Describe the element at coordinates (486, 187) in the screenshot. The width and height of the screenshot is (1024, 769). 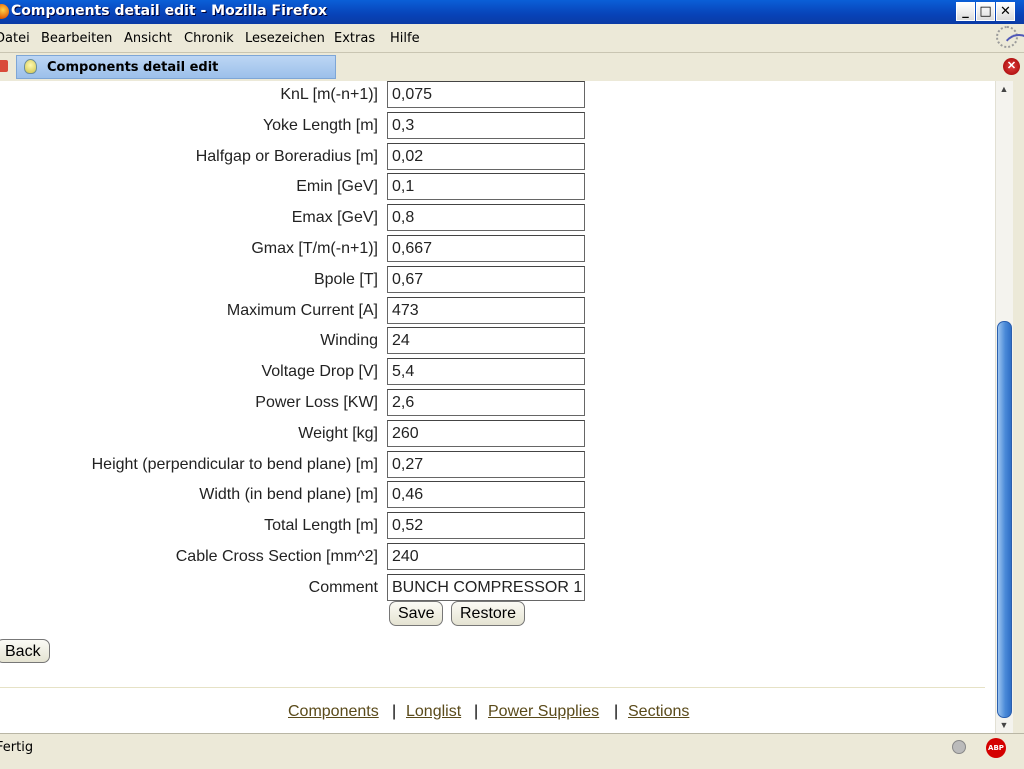
I see `field-input: 0,1` at that location.